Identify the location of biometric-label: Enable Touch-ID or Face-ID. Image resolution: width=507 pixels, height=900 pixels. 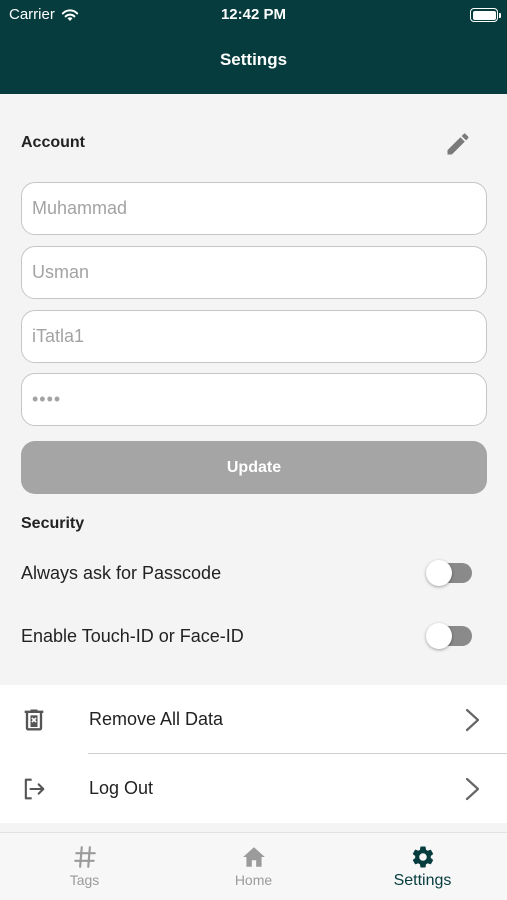
(132, 636).